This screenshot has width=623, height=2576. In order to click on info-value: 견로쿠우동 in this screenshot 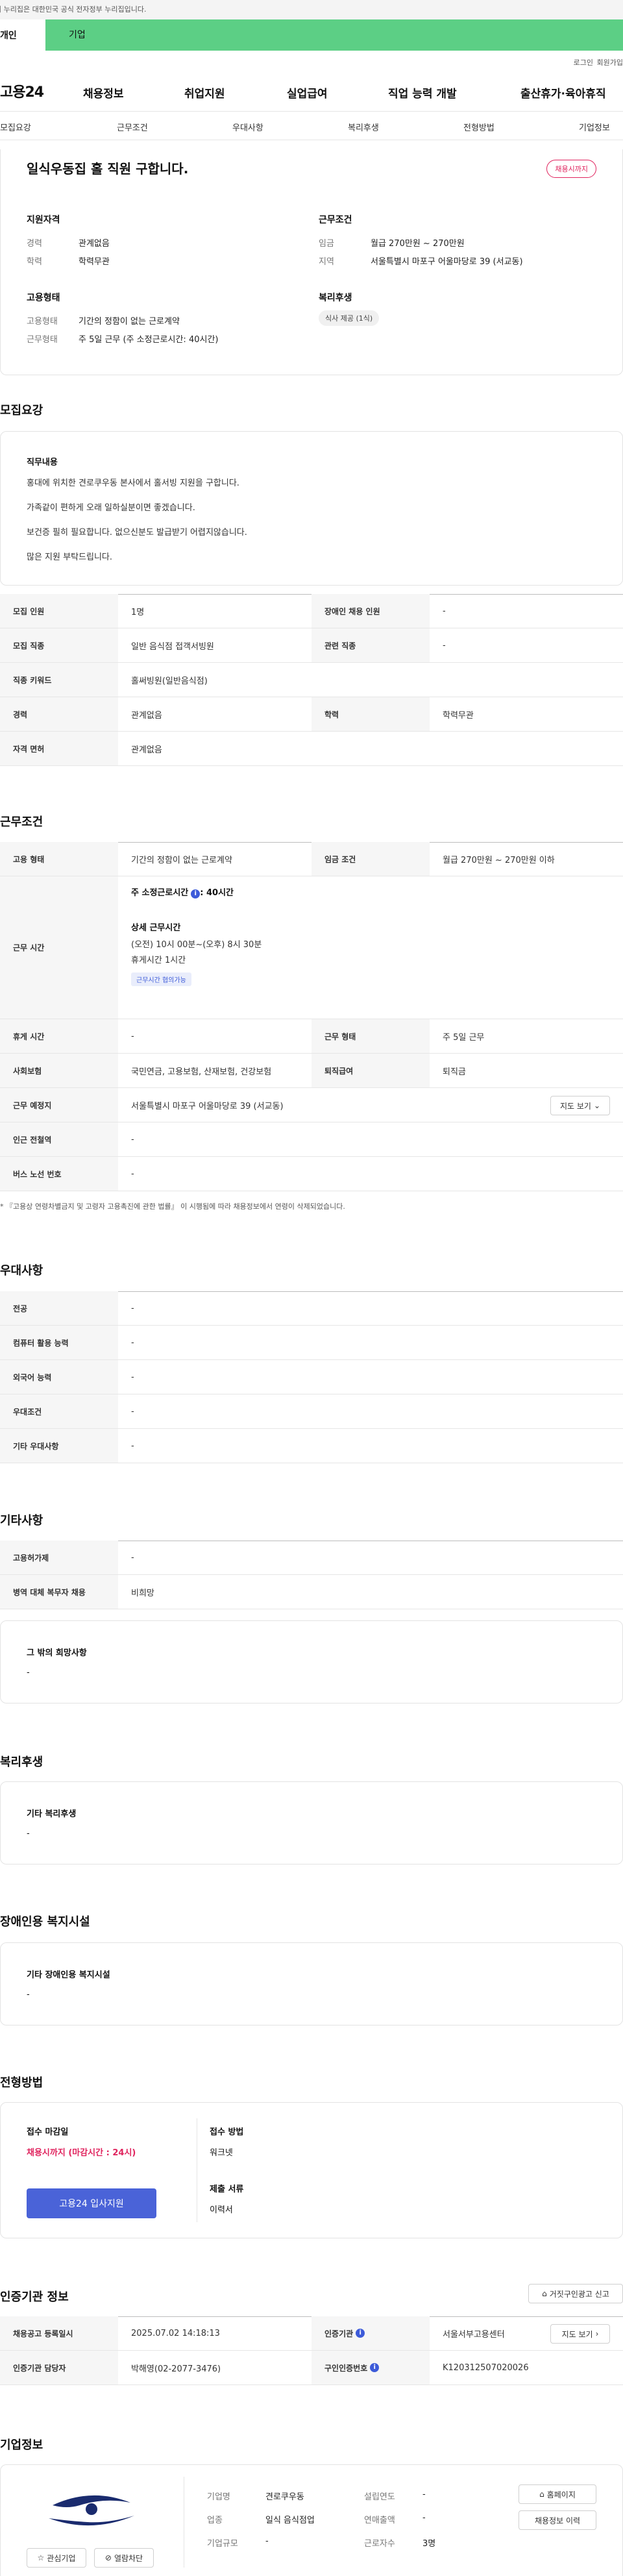, I will do `click(284, 2497)`.